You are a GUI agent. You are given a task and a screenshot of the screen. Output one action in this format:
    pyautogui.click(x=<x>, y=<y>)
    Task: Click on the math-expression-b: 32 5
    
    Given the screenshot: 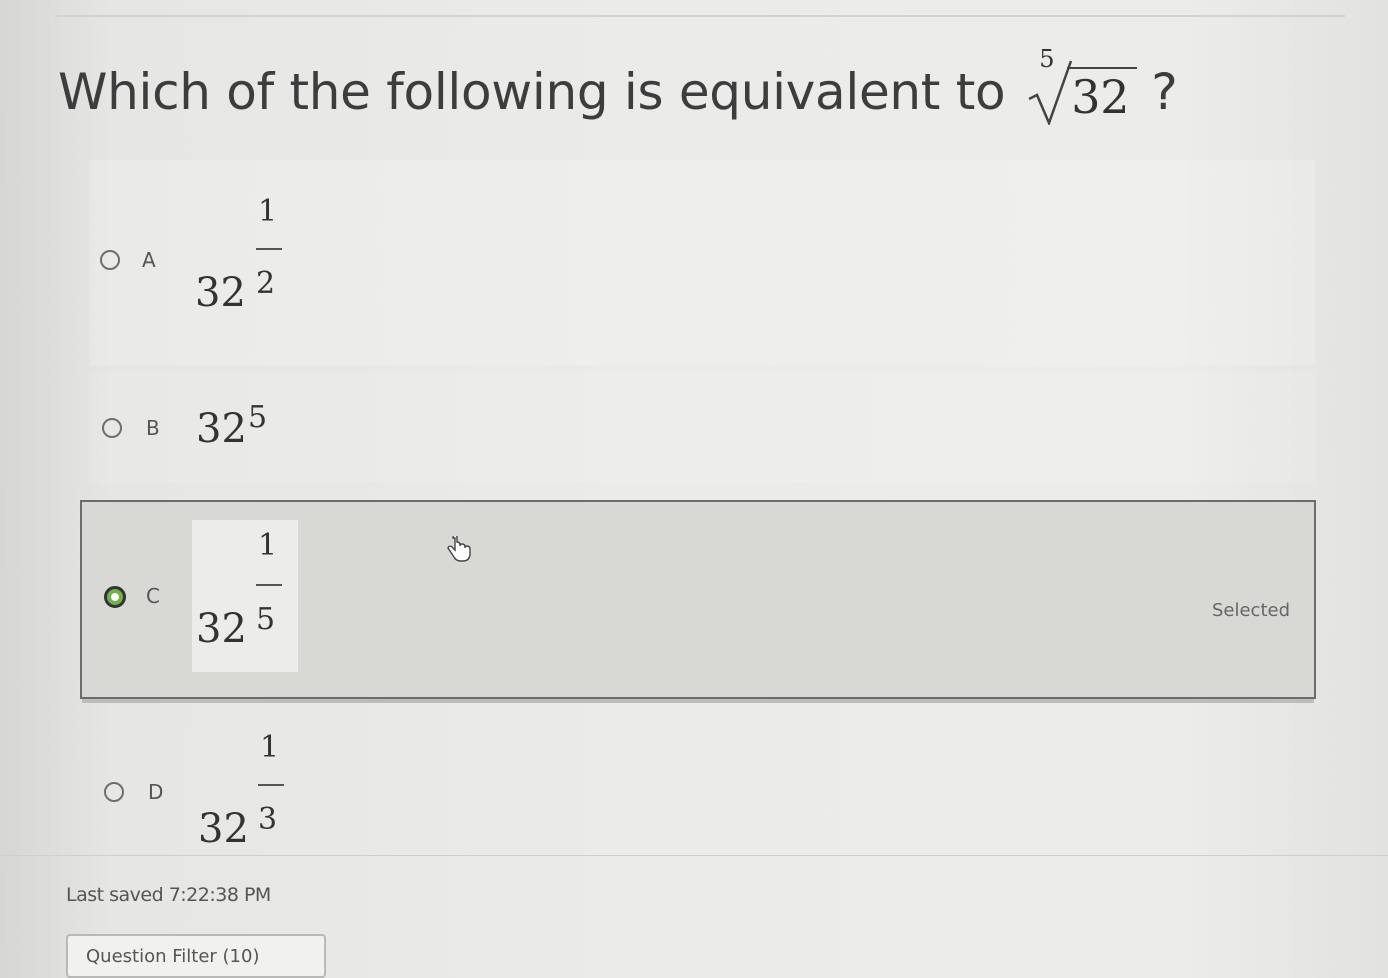 What is the action you would take?
    pyautogui.click(x=244, y=427)
    